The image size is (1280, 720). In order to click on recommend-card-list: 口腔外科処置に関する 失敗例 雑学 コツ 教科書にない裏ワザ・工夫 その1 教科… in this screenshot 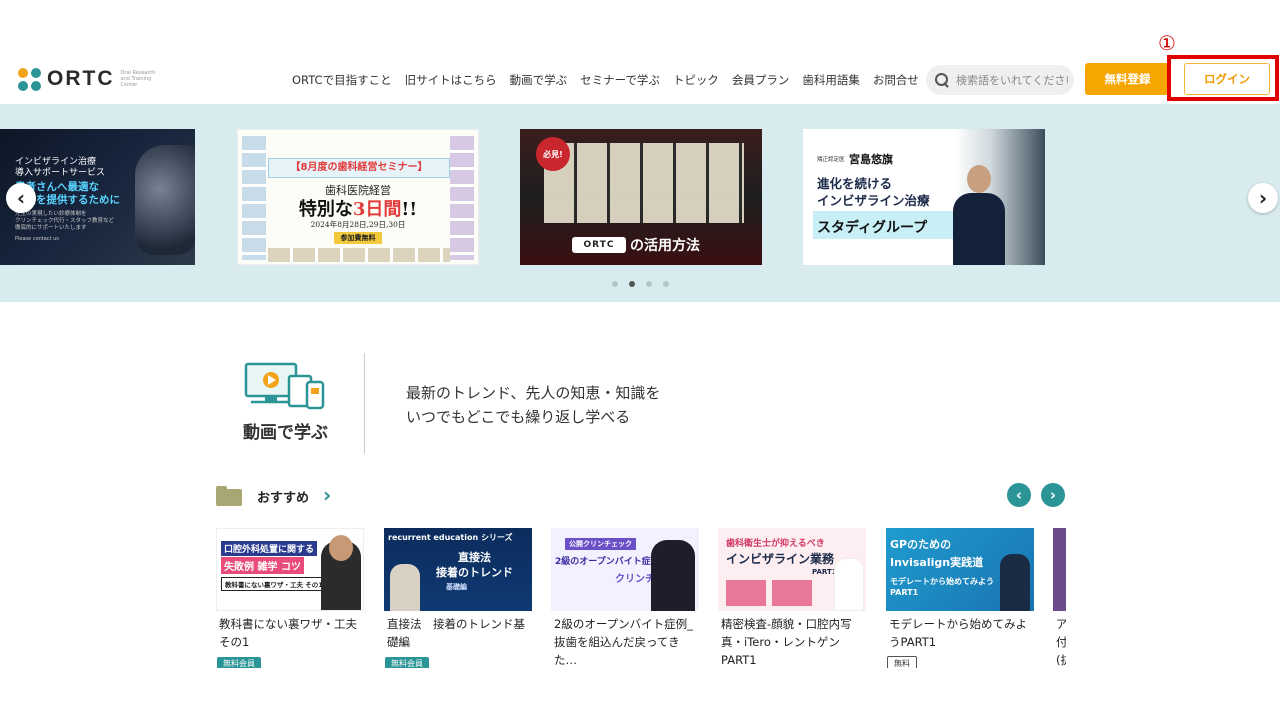, I will do `click(641, 598)`.